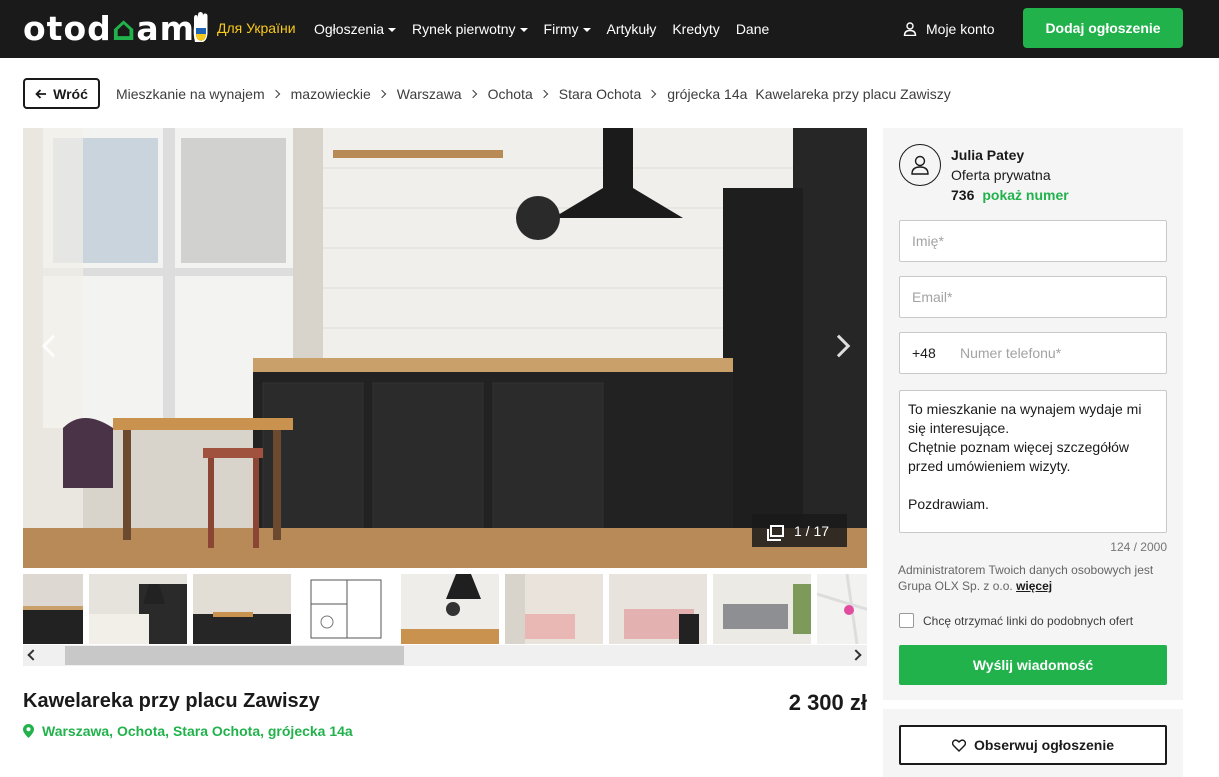 The width and height of the screenshot is (1219, 777). What do you see at coordinates (856, 655) in the screenshot?
I see `scroll-right-icon` at bounding box center [856, 655].